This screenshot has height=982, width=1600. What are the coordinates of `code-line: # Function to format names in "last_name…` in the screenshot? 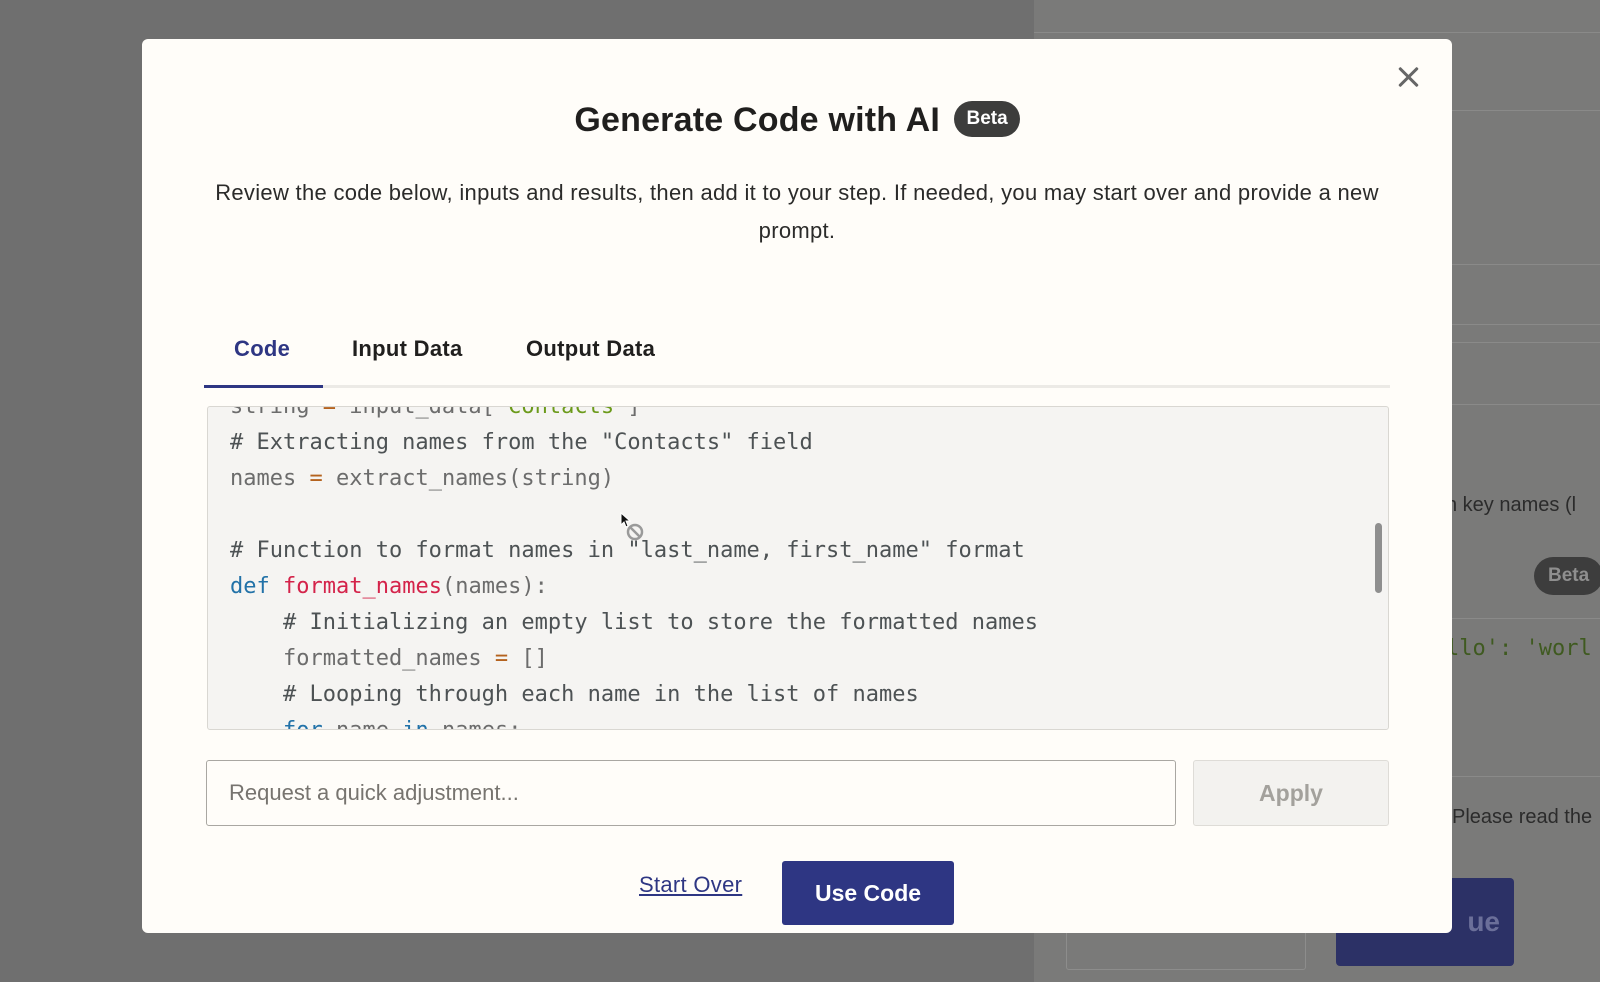 It's located at (627, 550).